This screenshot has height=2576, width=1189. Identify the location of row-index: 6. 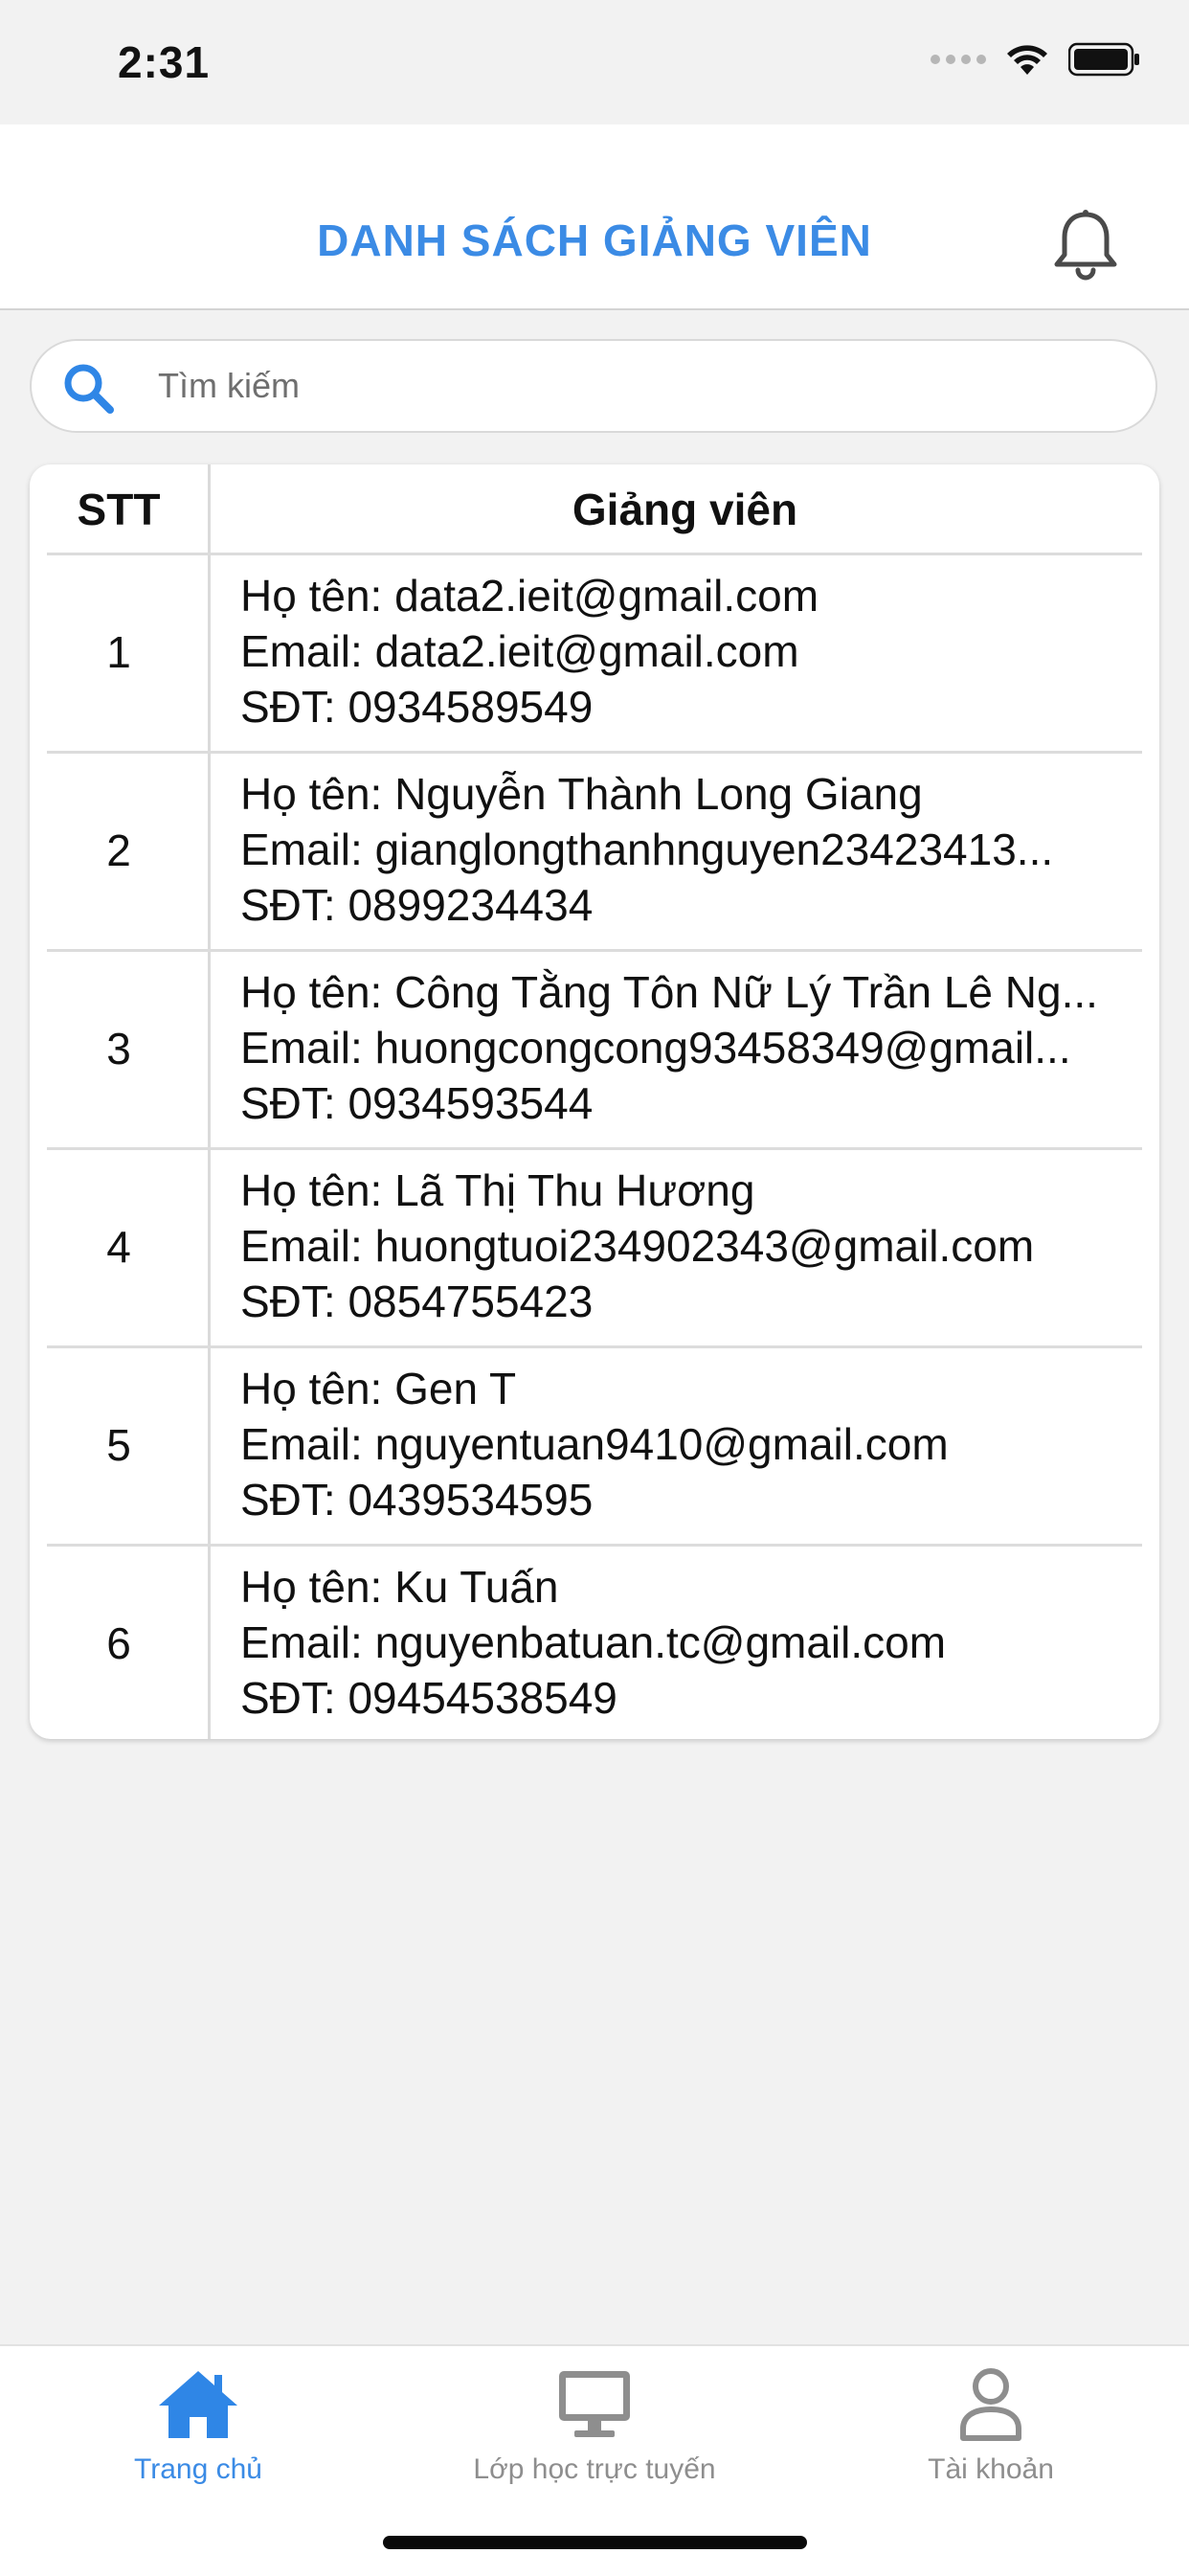
(118, 1642).